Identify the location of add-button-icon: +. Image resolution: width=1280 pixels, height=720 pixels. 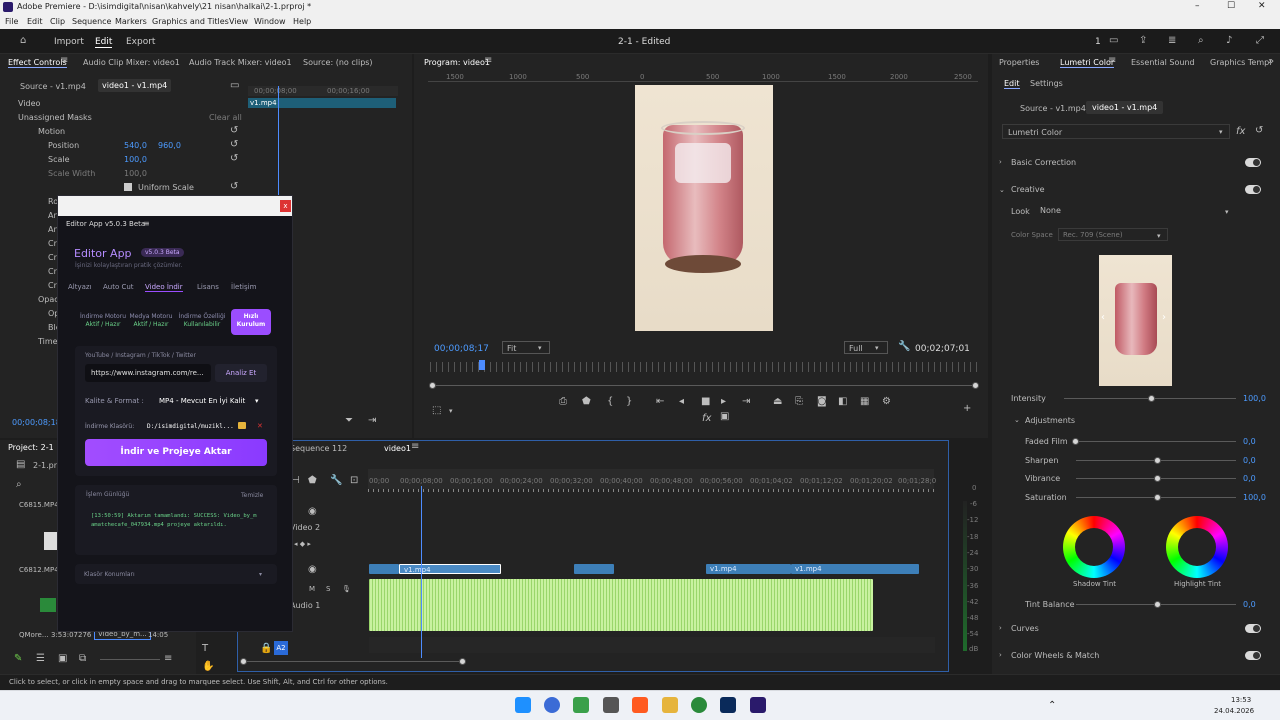
(967, 409).